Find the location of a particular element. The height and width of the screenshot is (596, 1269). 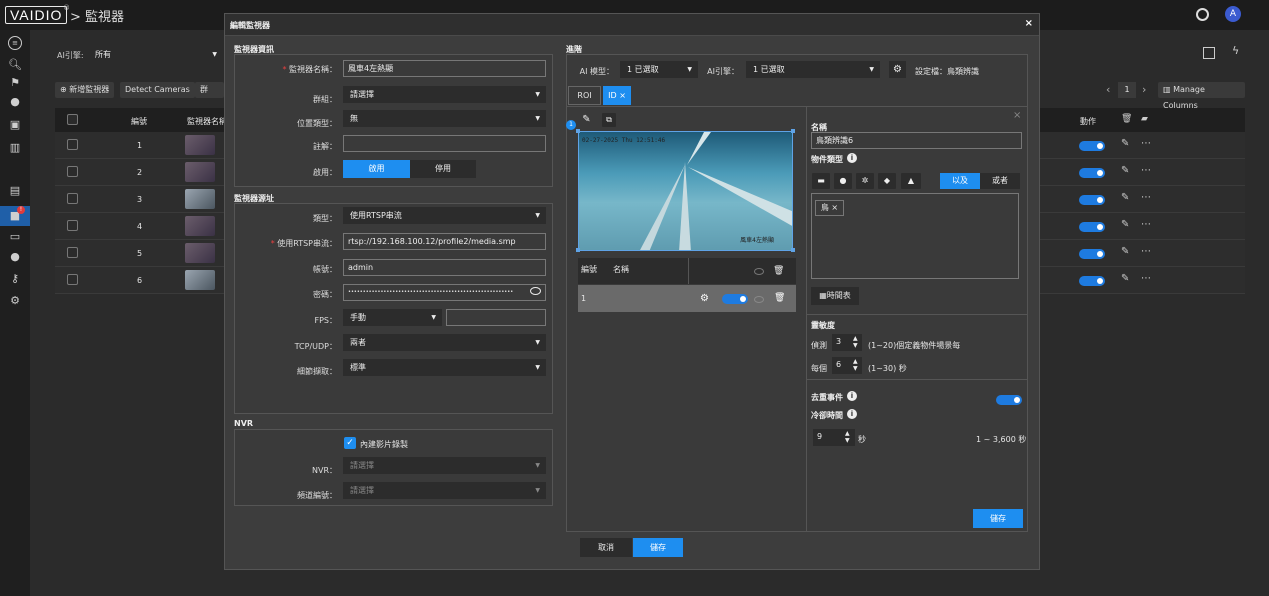

save-button: 儲存 is located at coordinates (658, 547).